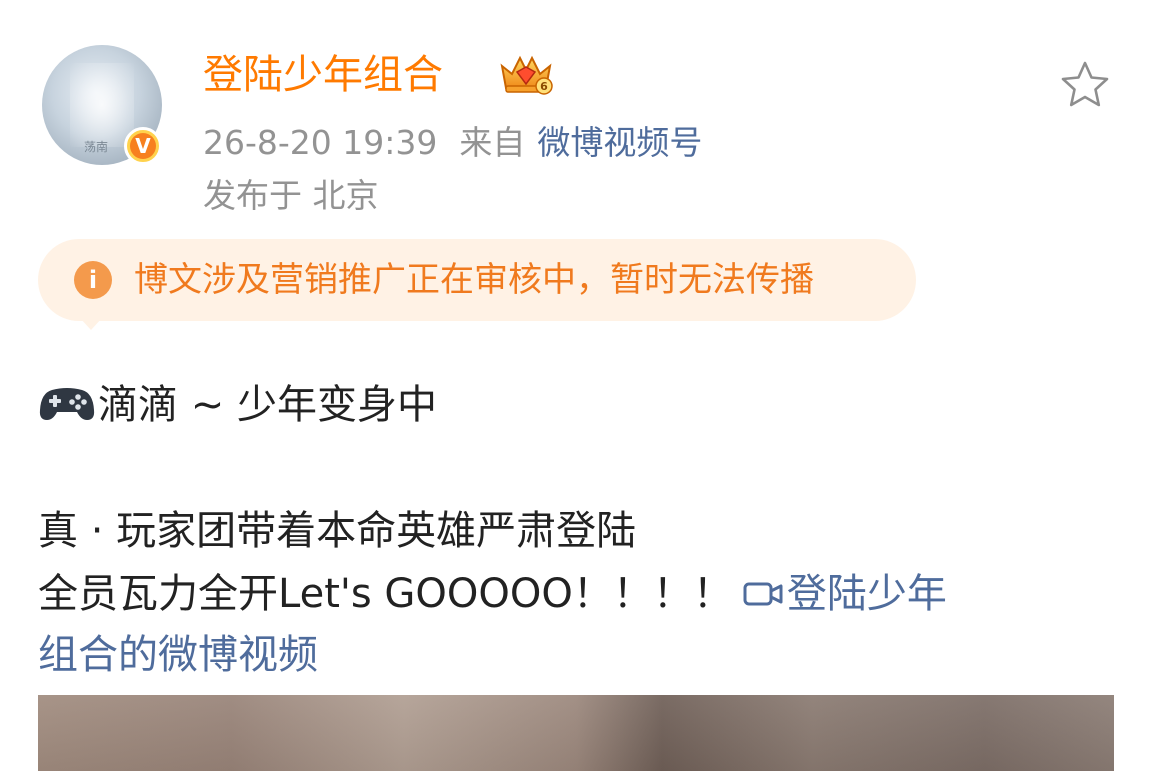  I want to click on game-controller-icon, so click(67, 404).